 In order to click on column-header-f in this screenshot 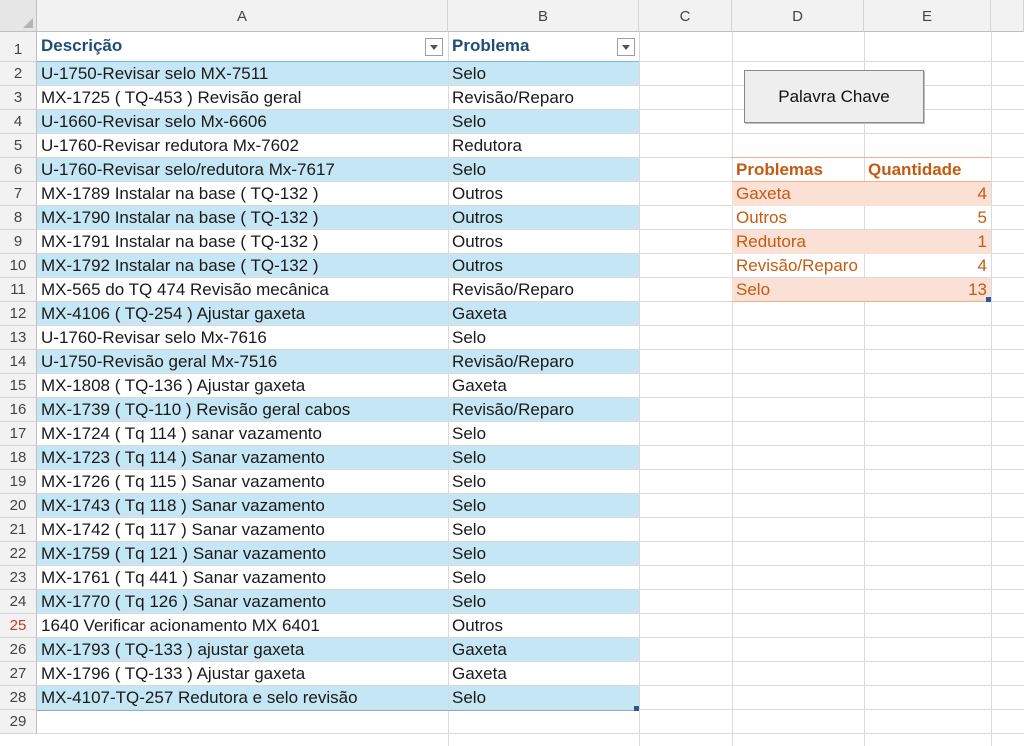, I will do `click(1007, 16)`.